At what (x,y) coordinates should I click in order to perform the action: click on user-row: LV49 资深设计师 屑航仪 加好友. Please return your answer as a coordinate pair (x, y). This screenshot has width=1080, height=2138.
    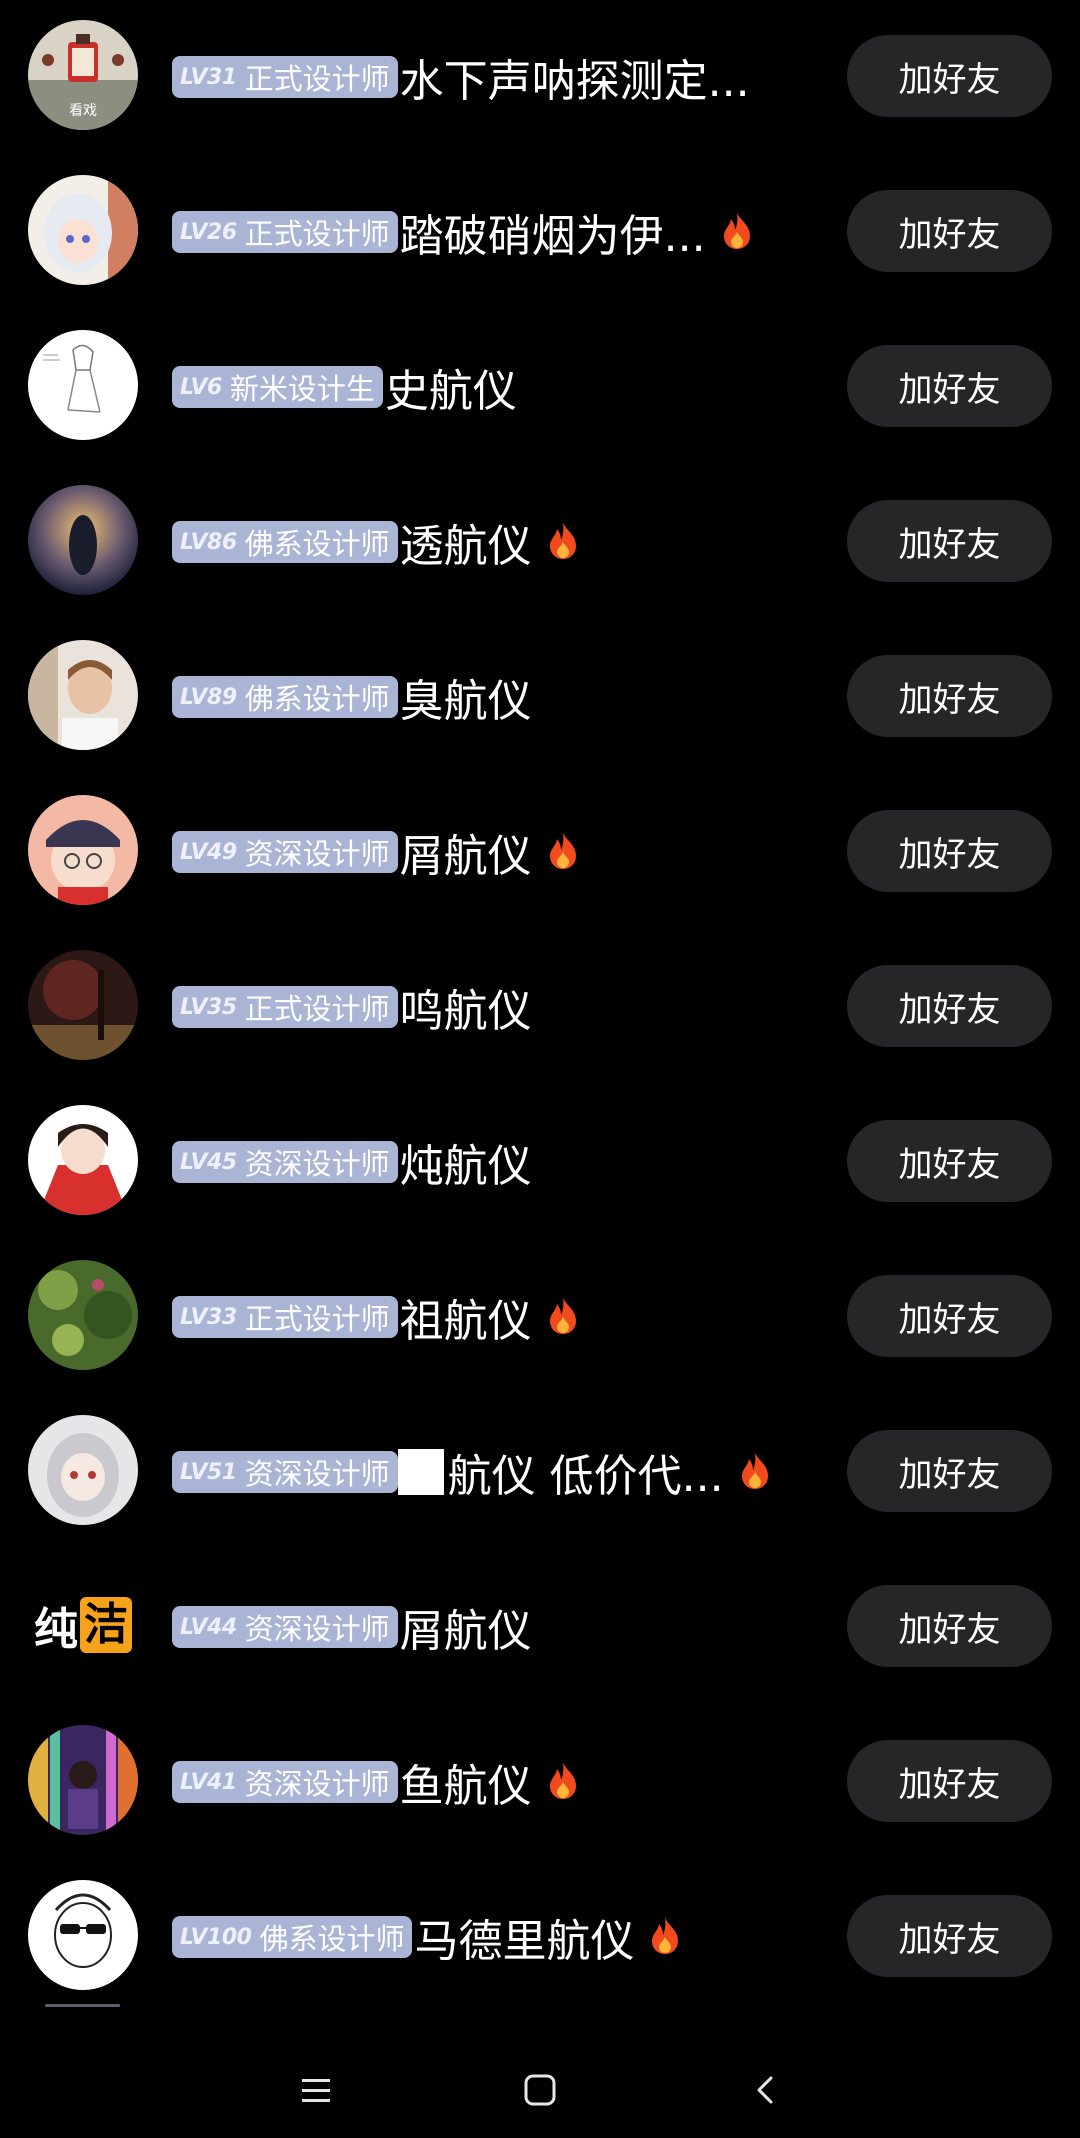
    Looking at the image, I should click on (540, 852).